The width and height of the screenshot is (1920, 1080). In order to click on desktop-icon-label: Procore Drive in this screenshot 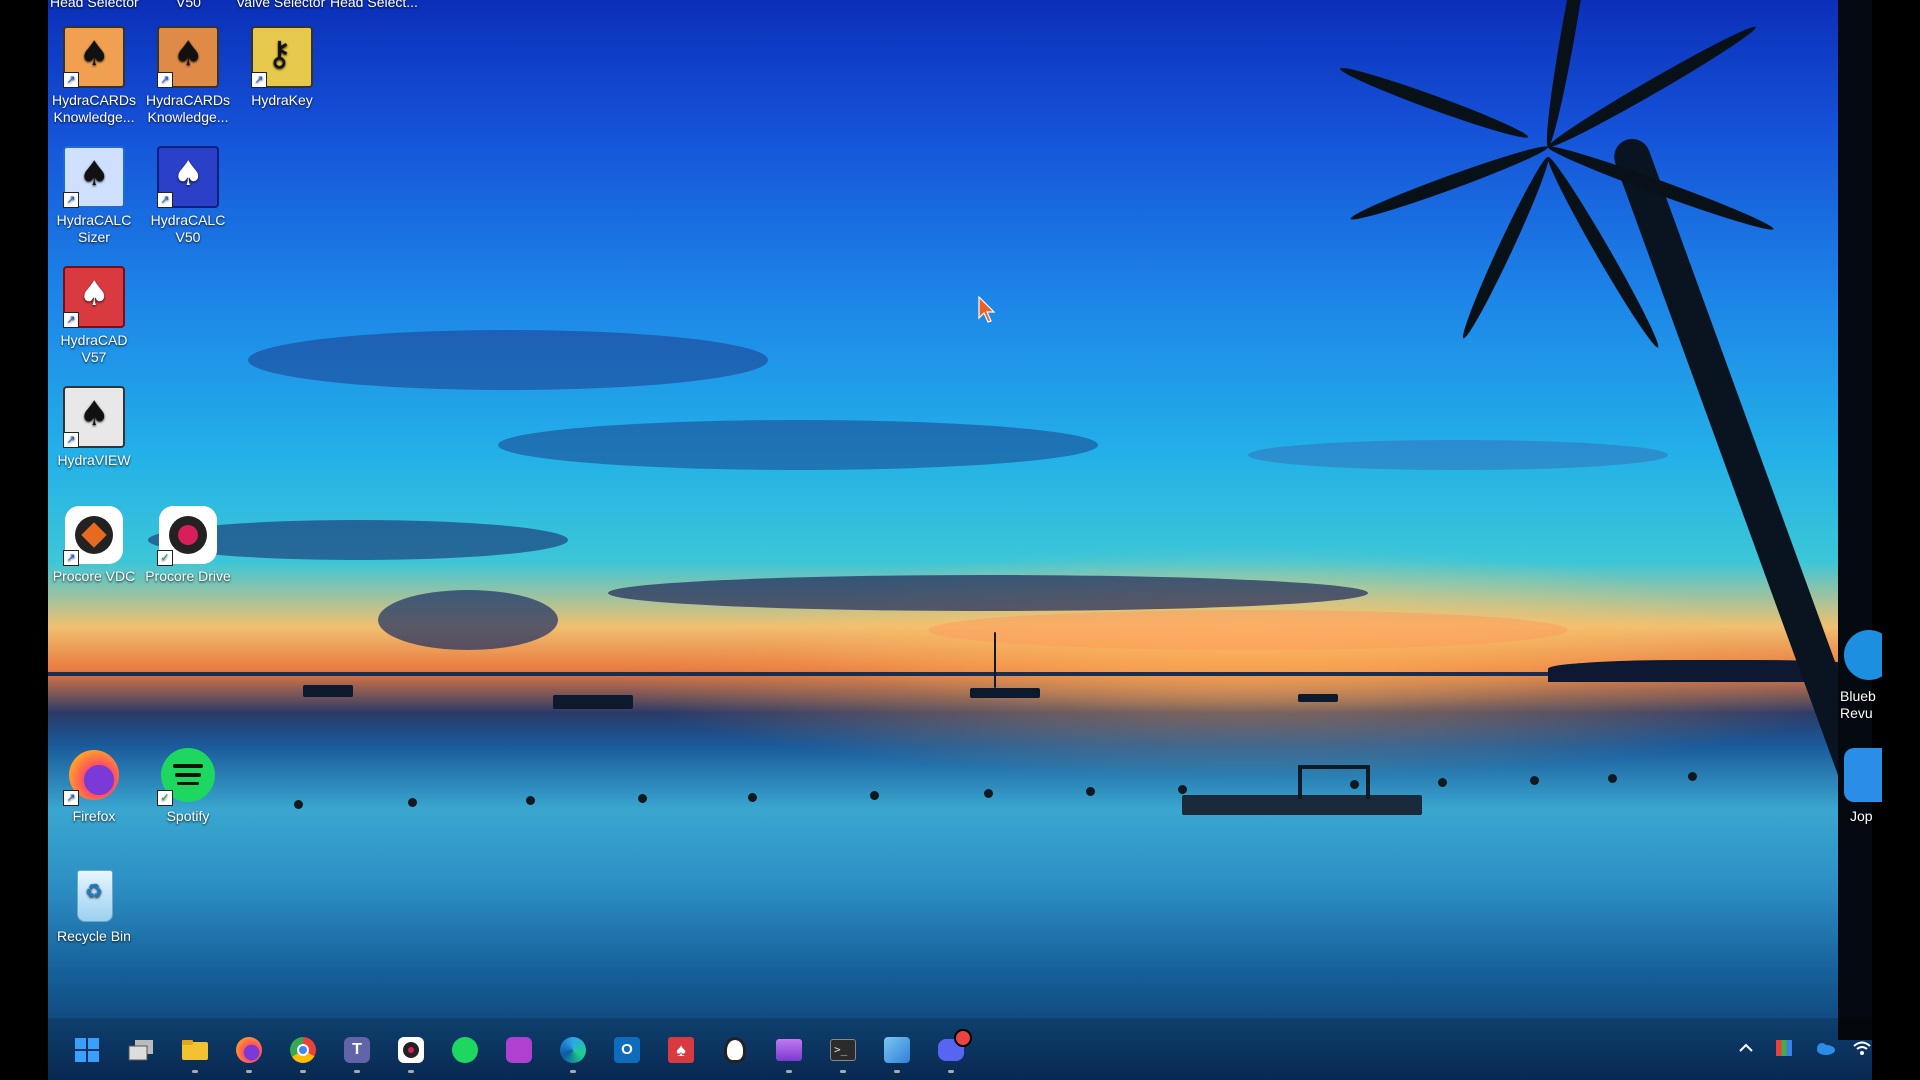, I will do `click(188, 576)`.